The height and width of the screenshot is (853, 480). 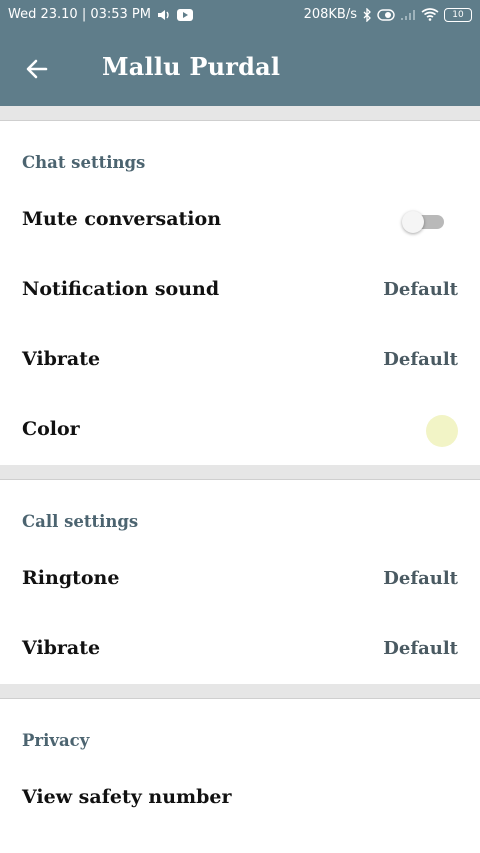 I want to click on notification-sound-value: Default, so click(x=420, y=289).